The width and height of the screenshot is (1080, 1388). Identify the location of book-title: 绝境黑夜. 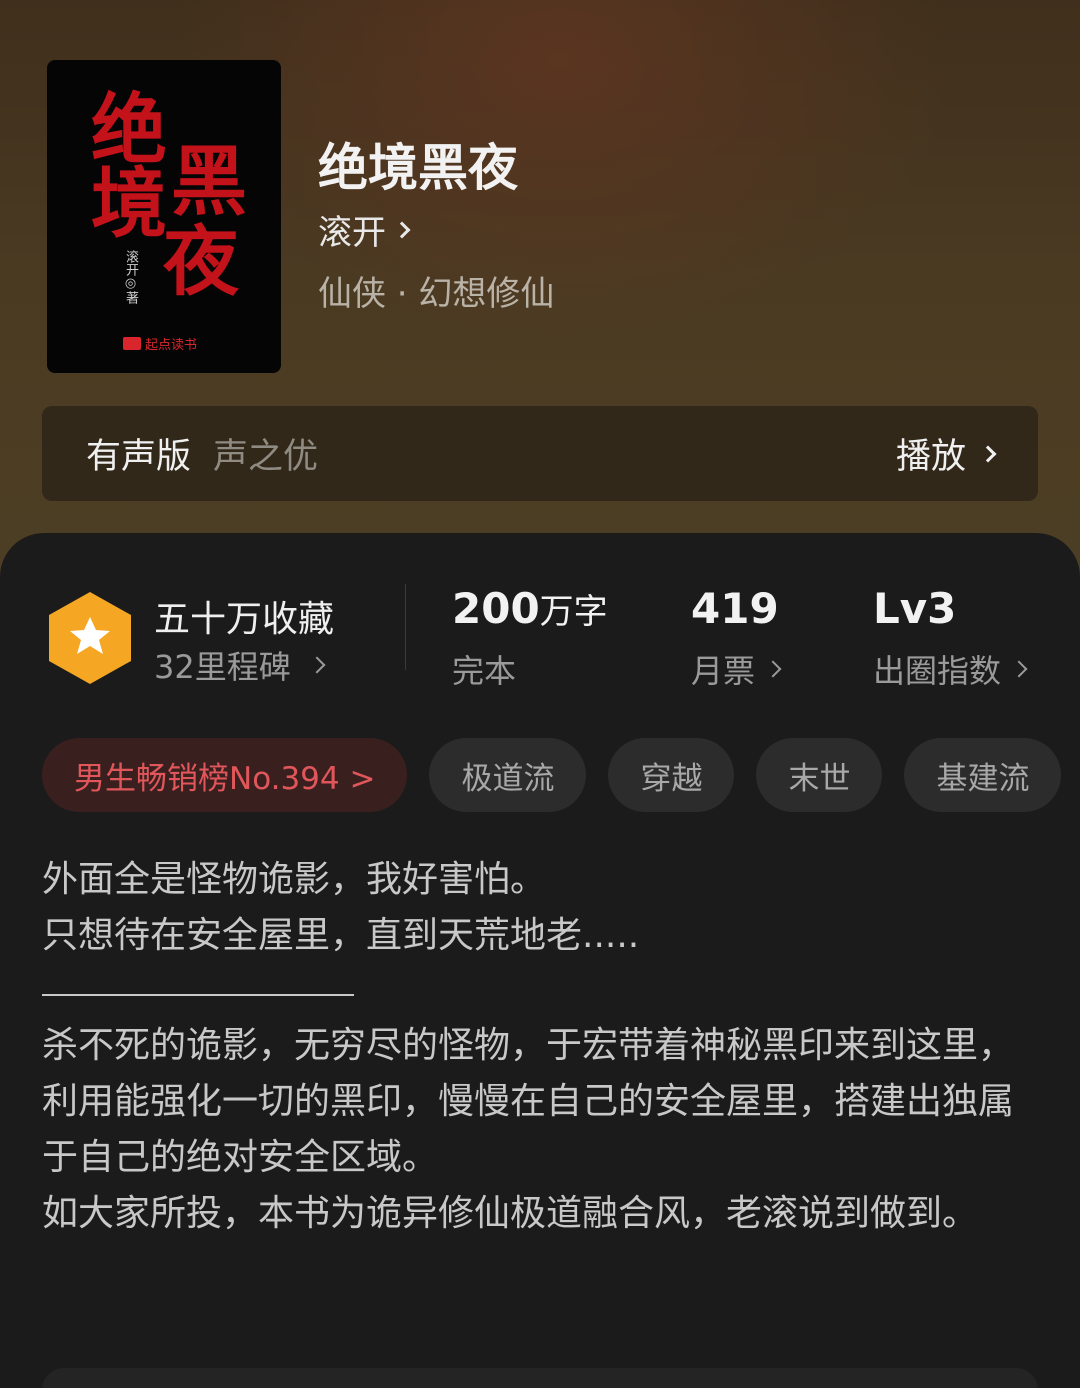
(418, 167).